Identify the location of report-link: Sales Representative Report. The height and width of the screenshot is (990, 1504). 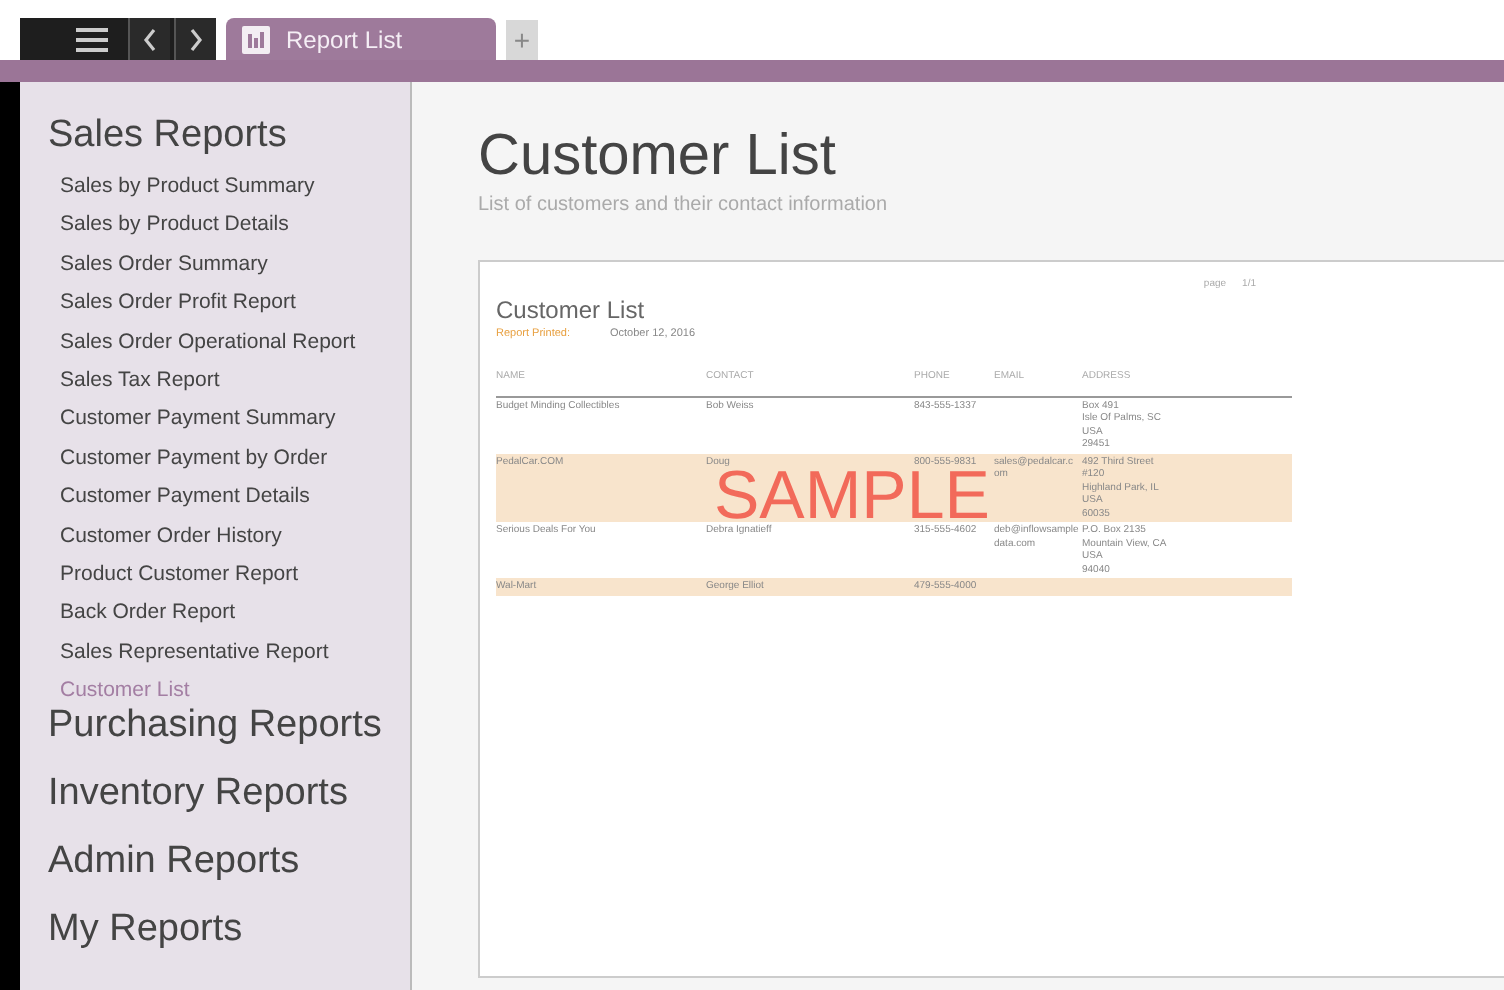
(235, 653).